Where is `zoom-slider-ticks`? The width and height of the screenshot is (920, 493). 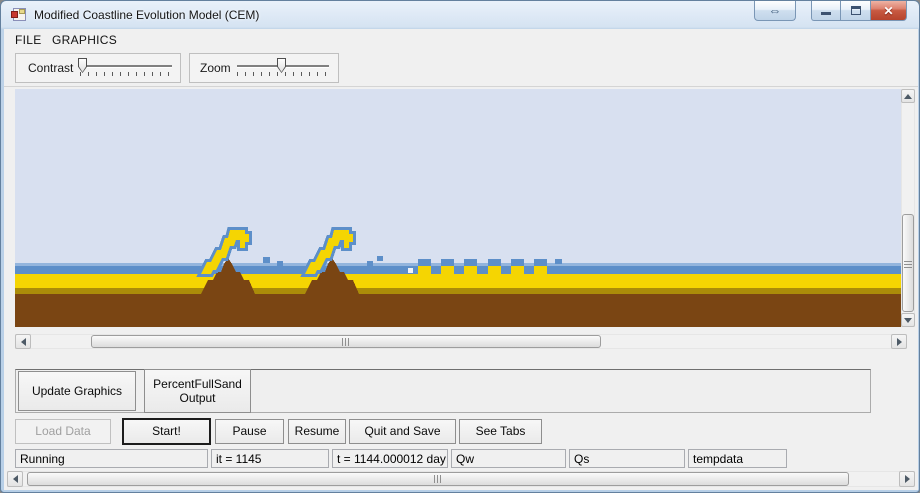 zoom-slider-ticks is located at coordinates (284, 74).